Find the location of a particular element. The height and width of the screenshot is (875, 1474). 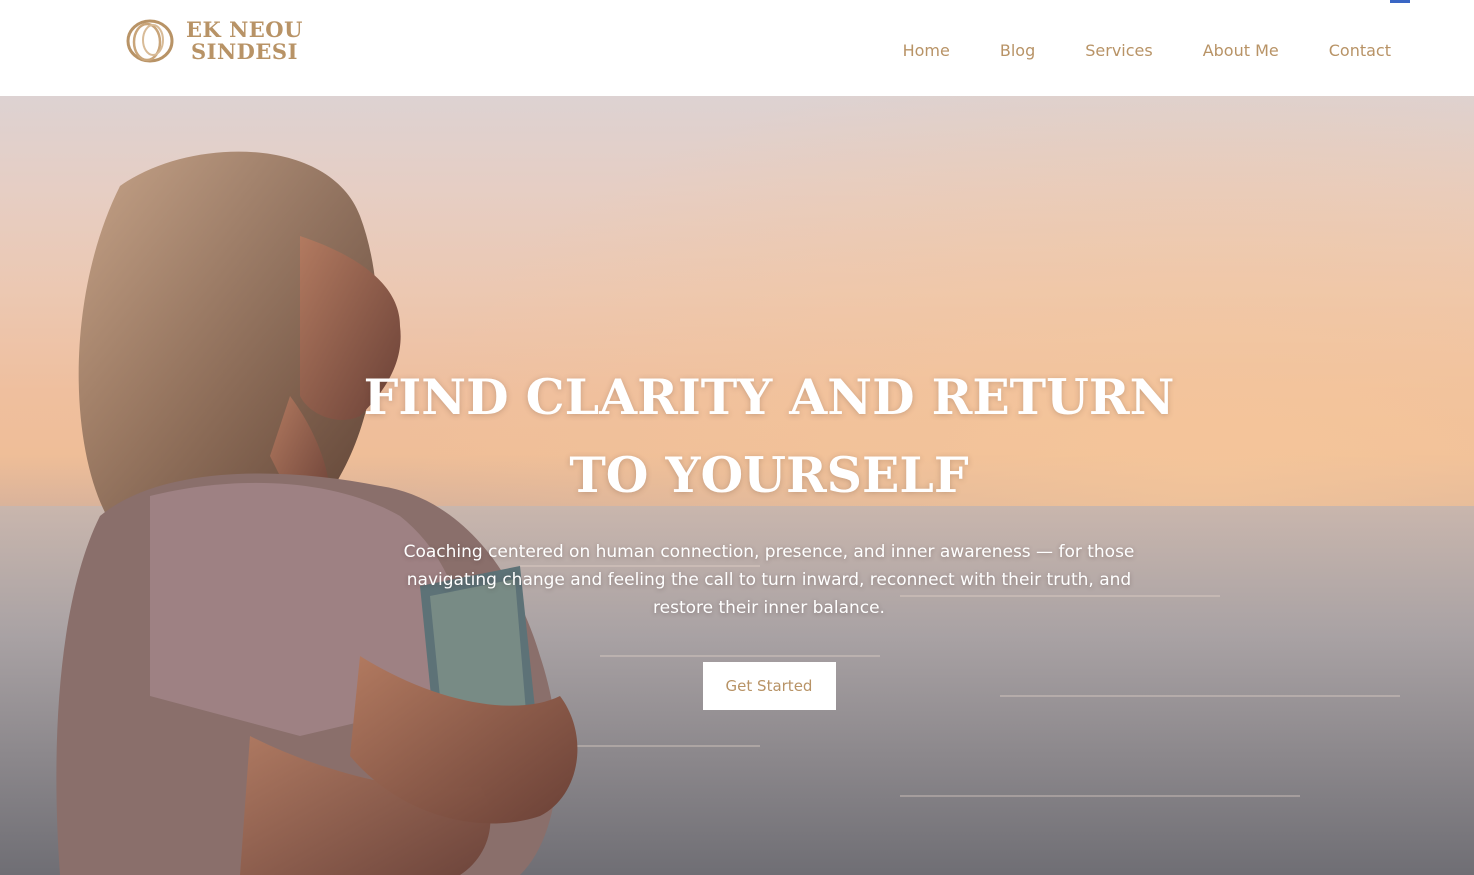

nav-contact: Contact is located at coordinates (1360, 51).